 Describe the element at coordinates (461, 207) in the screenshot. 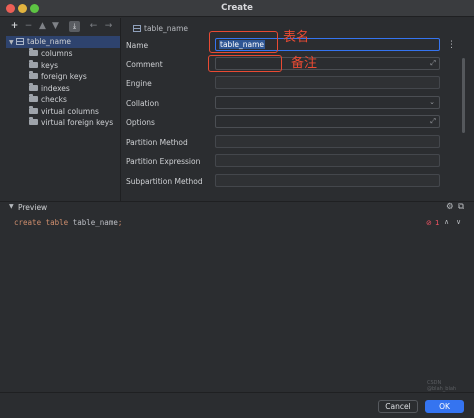

I see `open-external-icon: ⧉` at that location.